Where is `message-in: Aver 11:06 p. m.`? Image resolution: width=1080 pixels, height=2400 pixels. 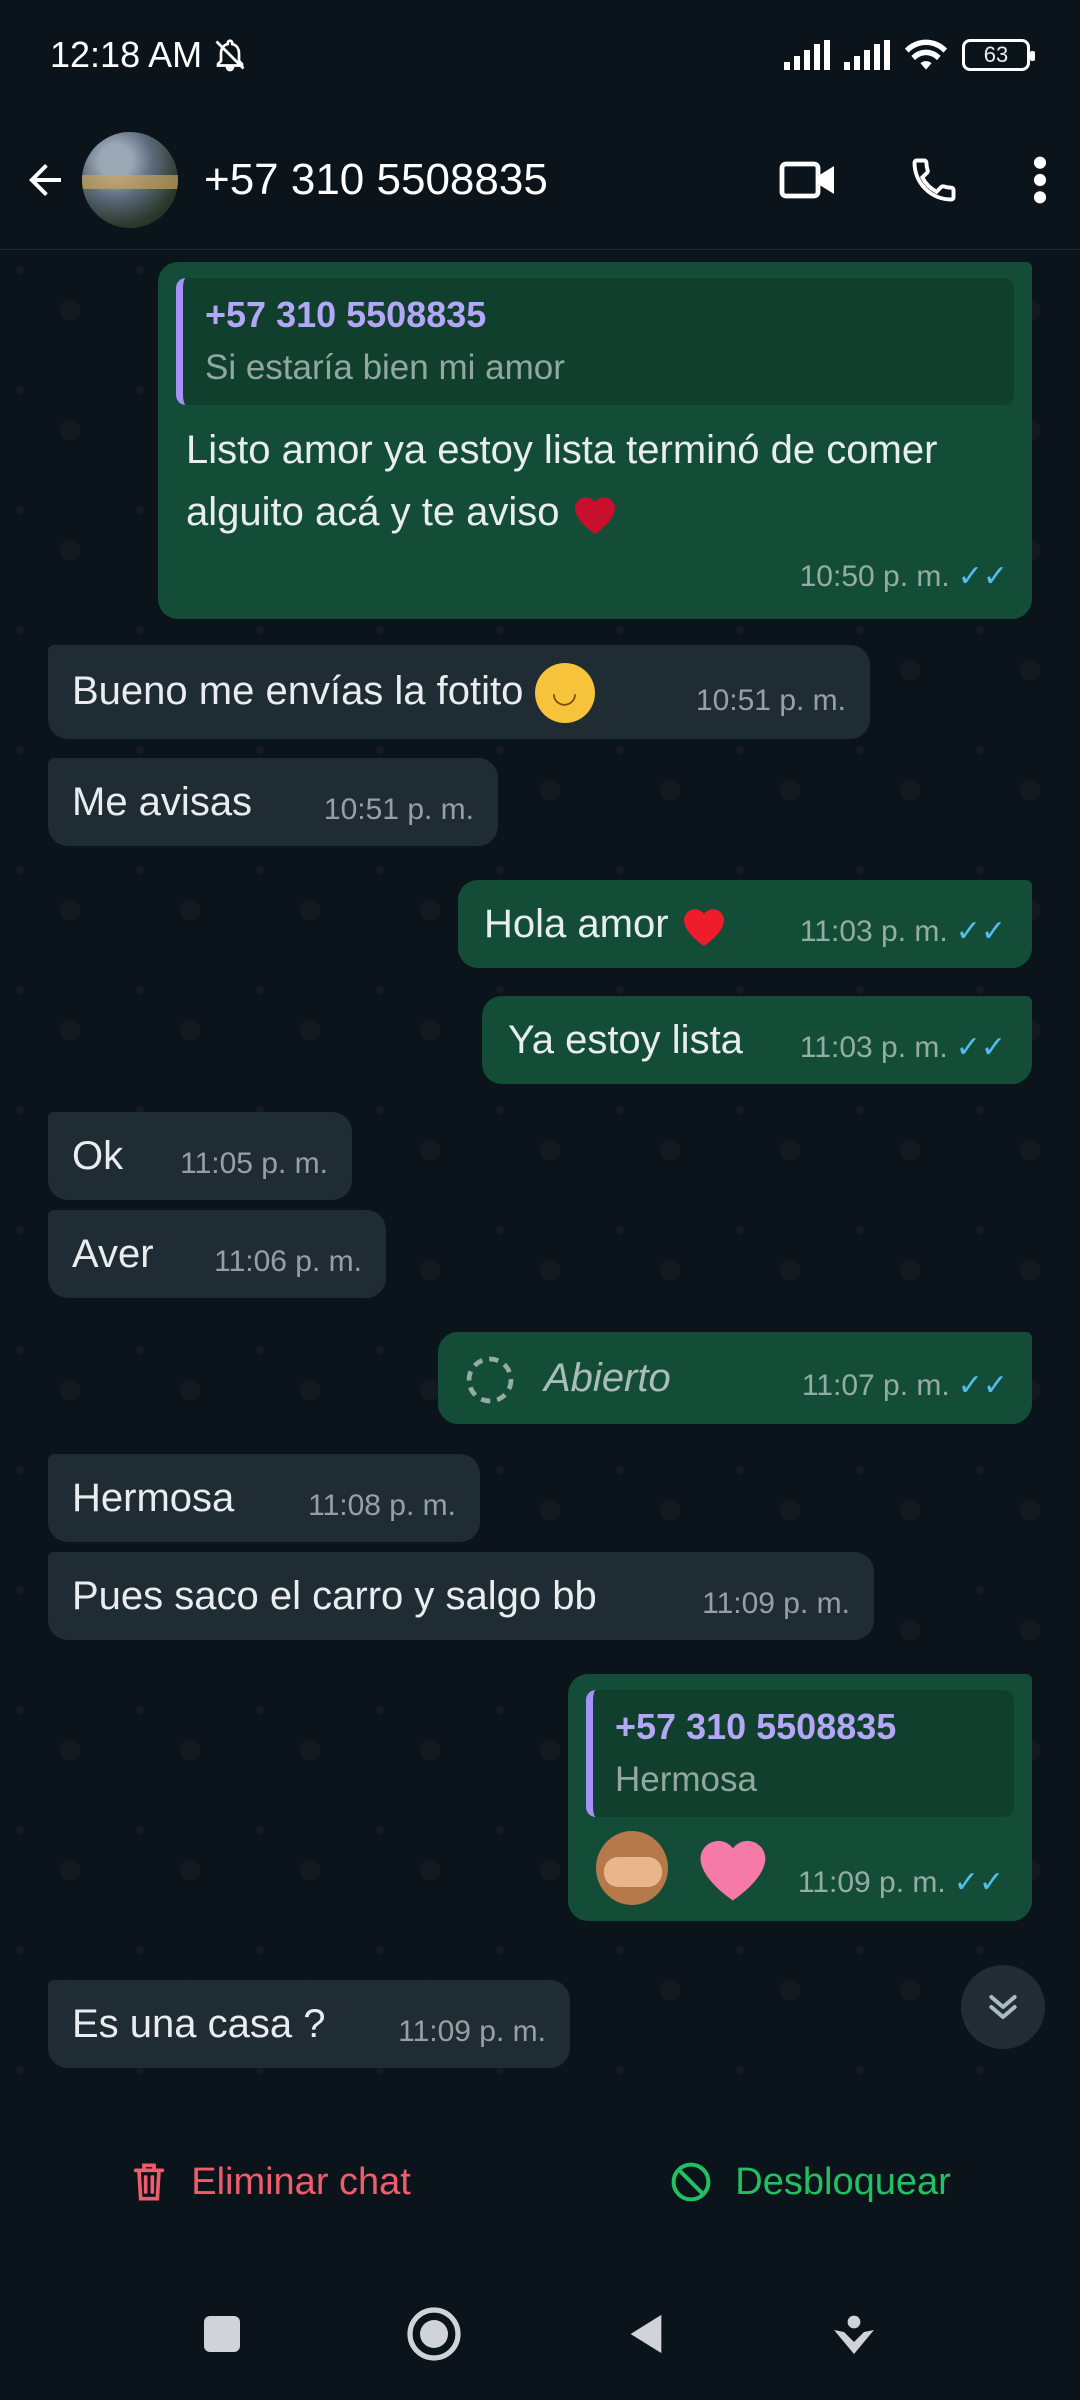 message-in: Aver 11:06 p. m. is located at coordinates (217, 1254).